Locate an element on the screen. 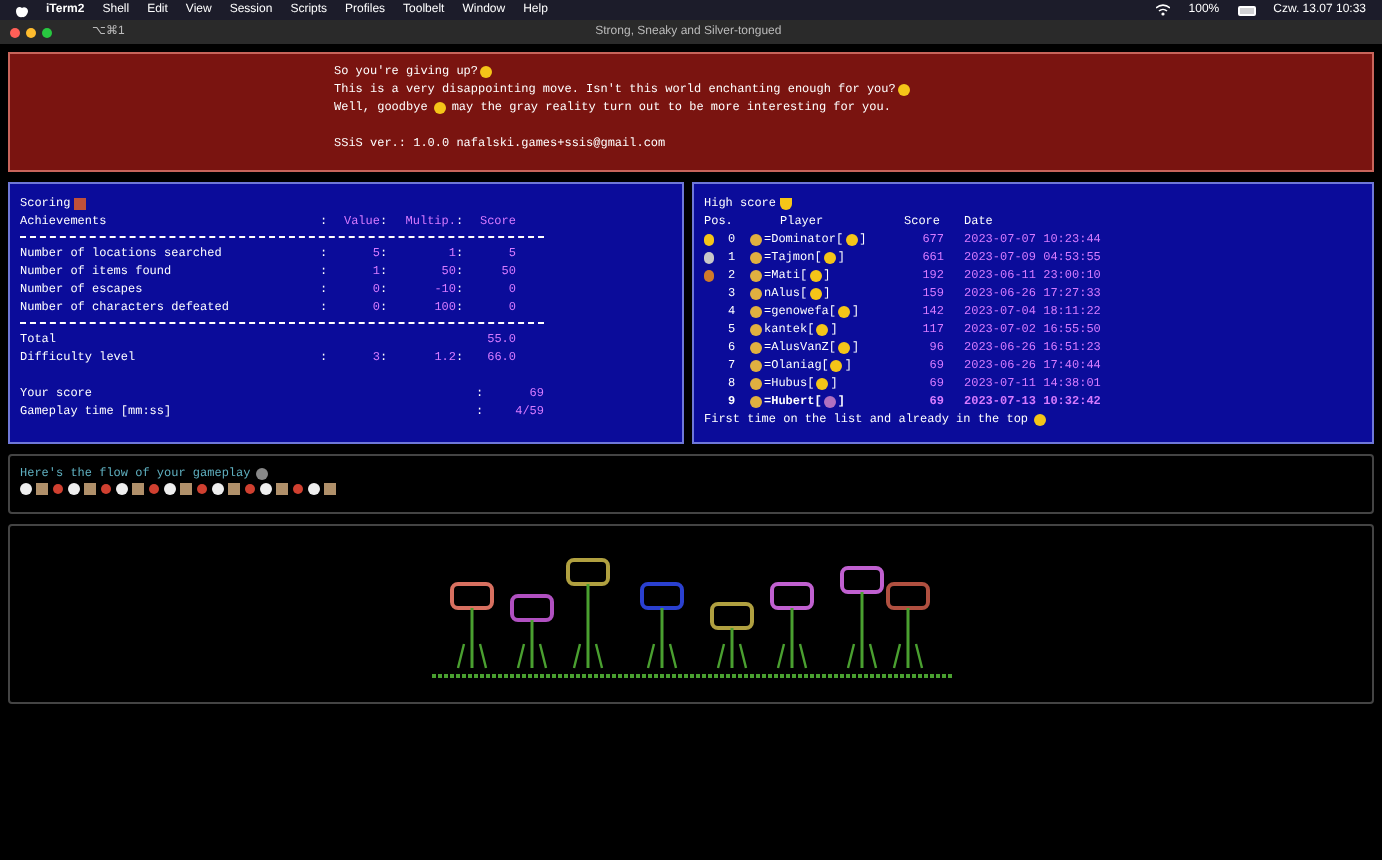  minimize-button is located at coordinates (31, 32).